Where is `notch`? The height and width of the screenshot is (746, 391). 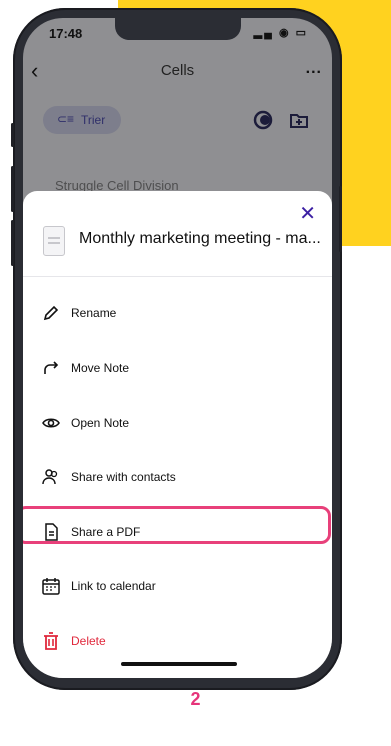
notch is located at coordinates (178, 29).